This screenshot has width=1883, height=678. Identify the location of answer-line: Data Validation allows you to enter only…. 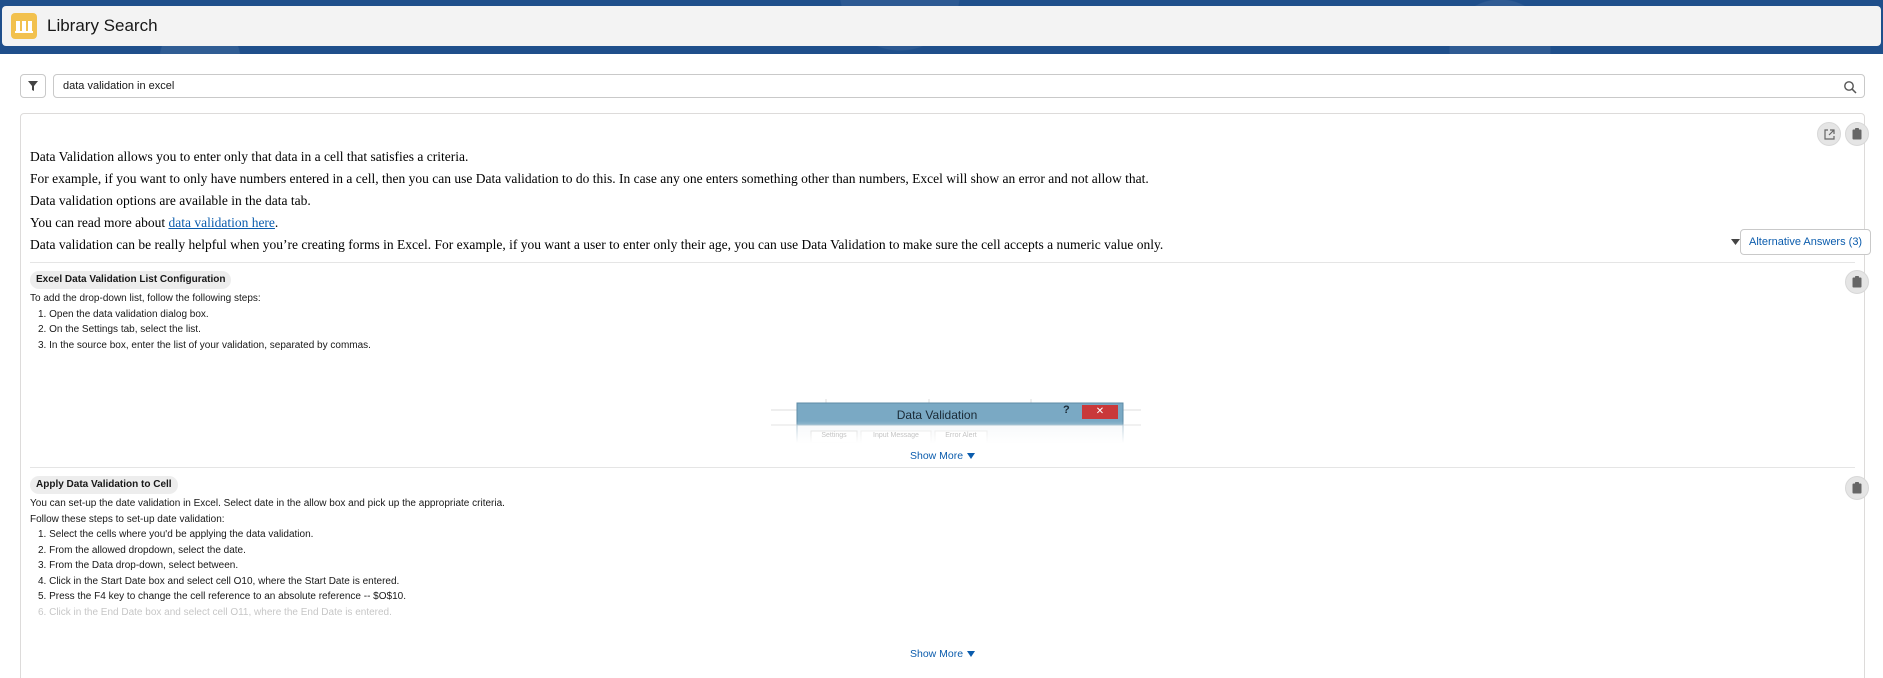
(249, 156).